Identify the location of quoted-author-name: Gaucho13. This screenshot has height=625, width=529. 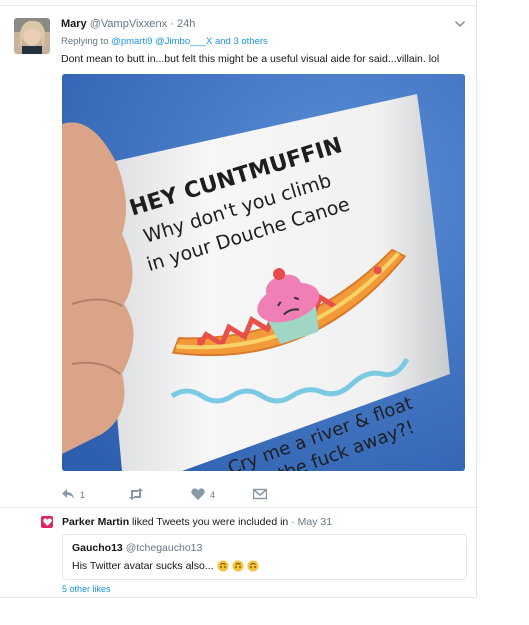
(97, 548).